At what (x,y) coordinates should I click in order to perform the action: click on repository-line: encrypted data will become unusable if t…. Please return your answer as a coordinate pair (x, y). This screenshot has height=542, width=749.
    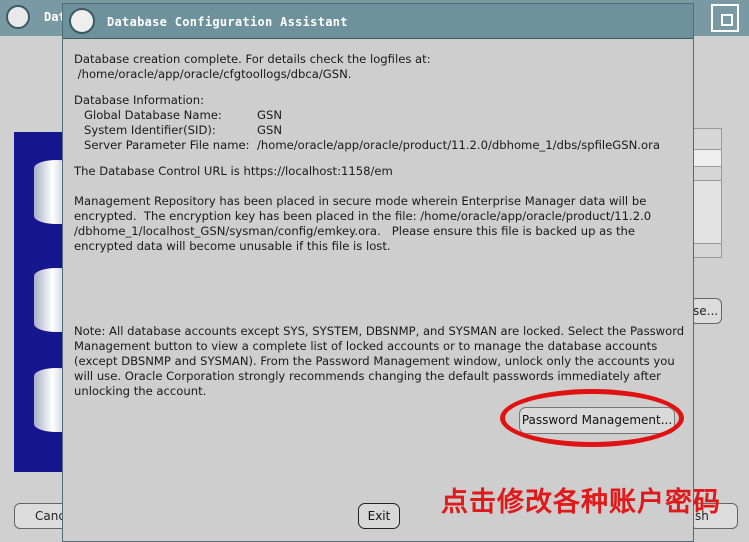
    Looking at the image, I should click on (232, 246).